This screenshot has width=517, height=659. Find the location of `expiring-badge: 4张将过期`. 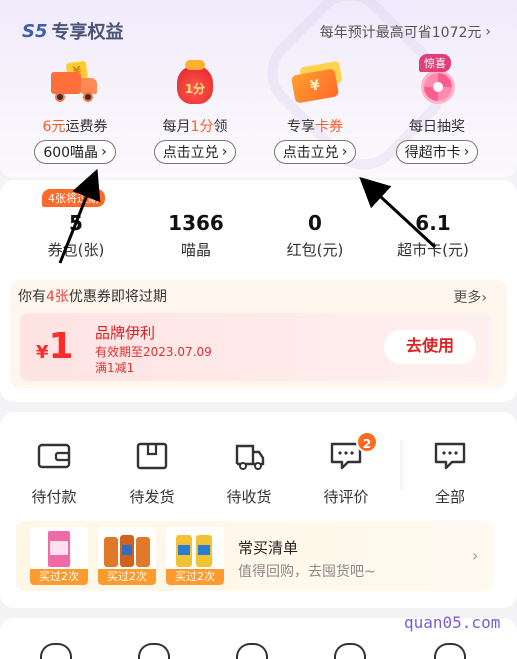

expiring-badge: 4张将过期 is located at coordinates (73, 198).